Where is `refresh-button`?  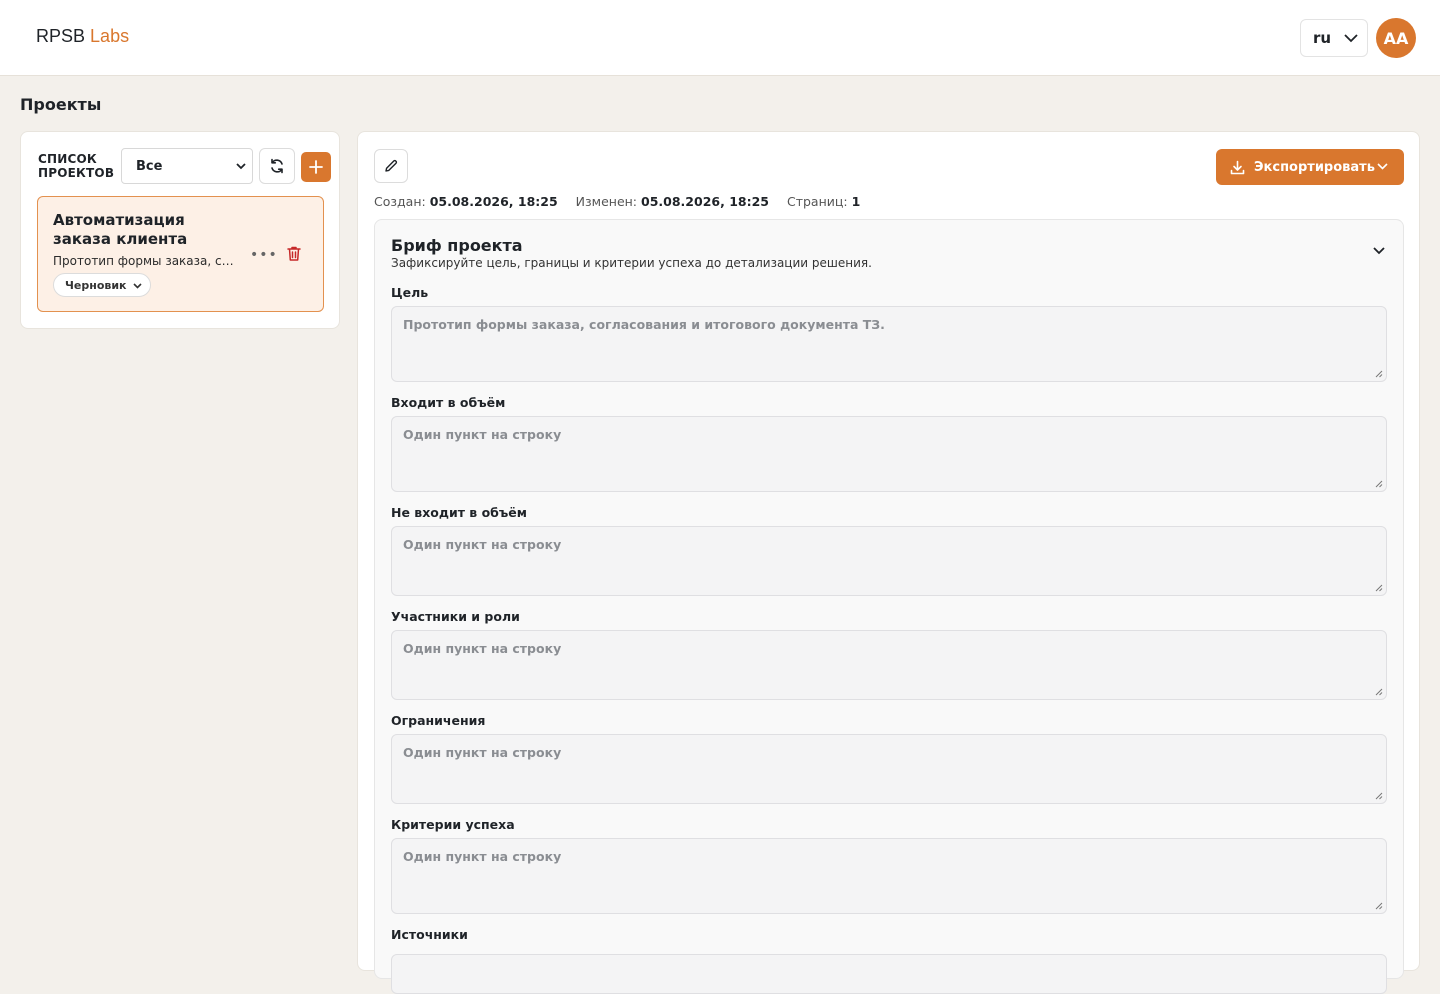
refresh-button is located at coordinates (277, 166).